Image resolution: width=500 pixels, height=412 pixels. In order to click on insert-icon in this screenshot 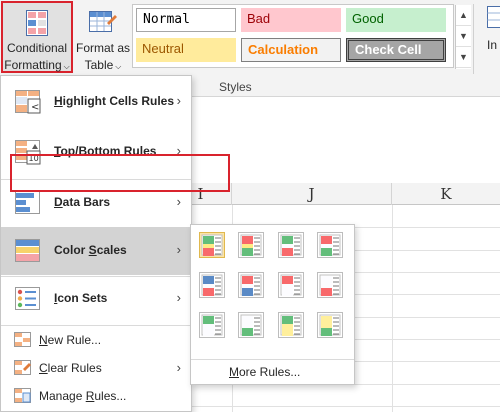, I will do `click(493, 18)`.